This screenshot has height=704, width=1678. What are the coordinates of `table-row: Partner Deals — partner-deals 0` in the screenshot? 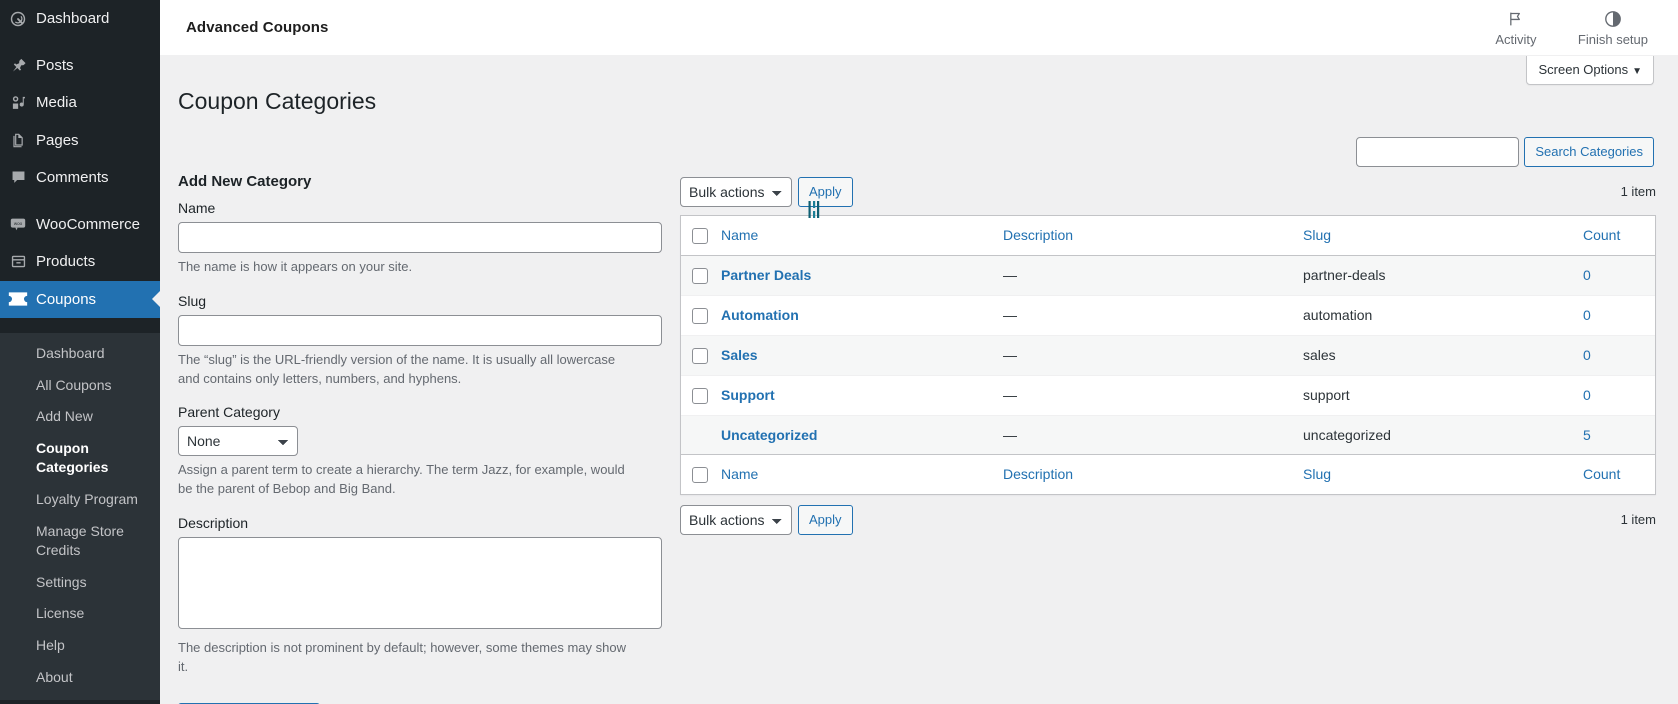 It's located at (1168, 275).